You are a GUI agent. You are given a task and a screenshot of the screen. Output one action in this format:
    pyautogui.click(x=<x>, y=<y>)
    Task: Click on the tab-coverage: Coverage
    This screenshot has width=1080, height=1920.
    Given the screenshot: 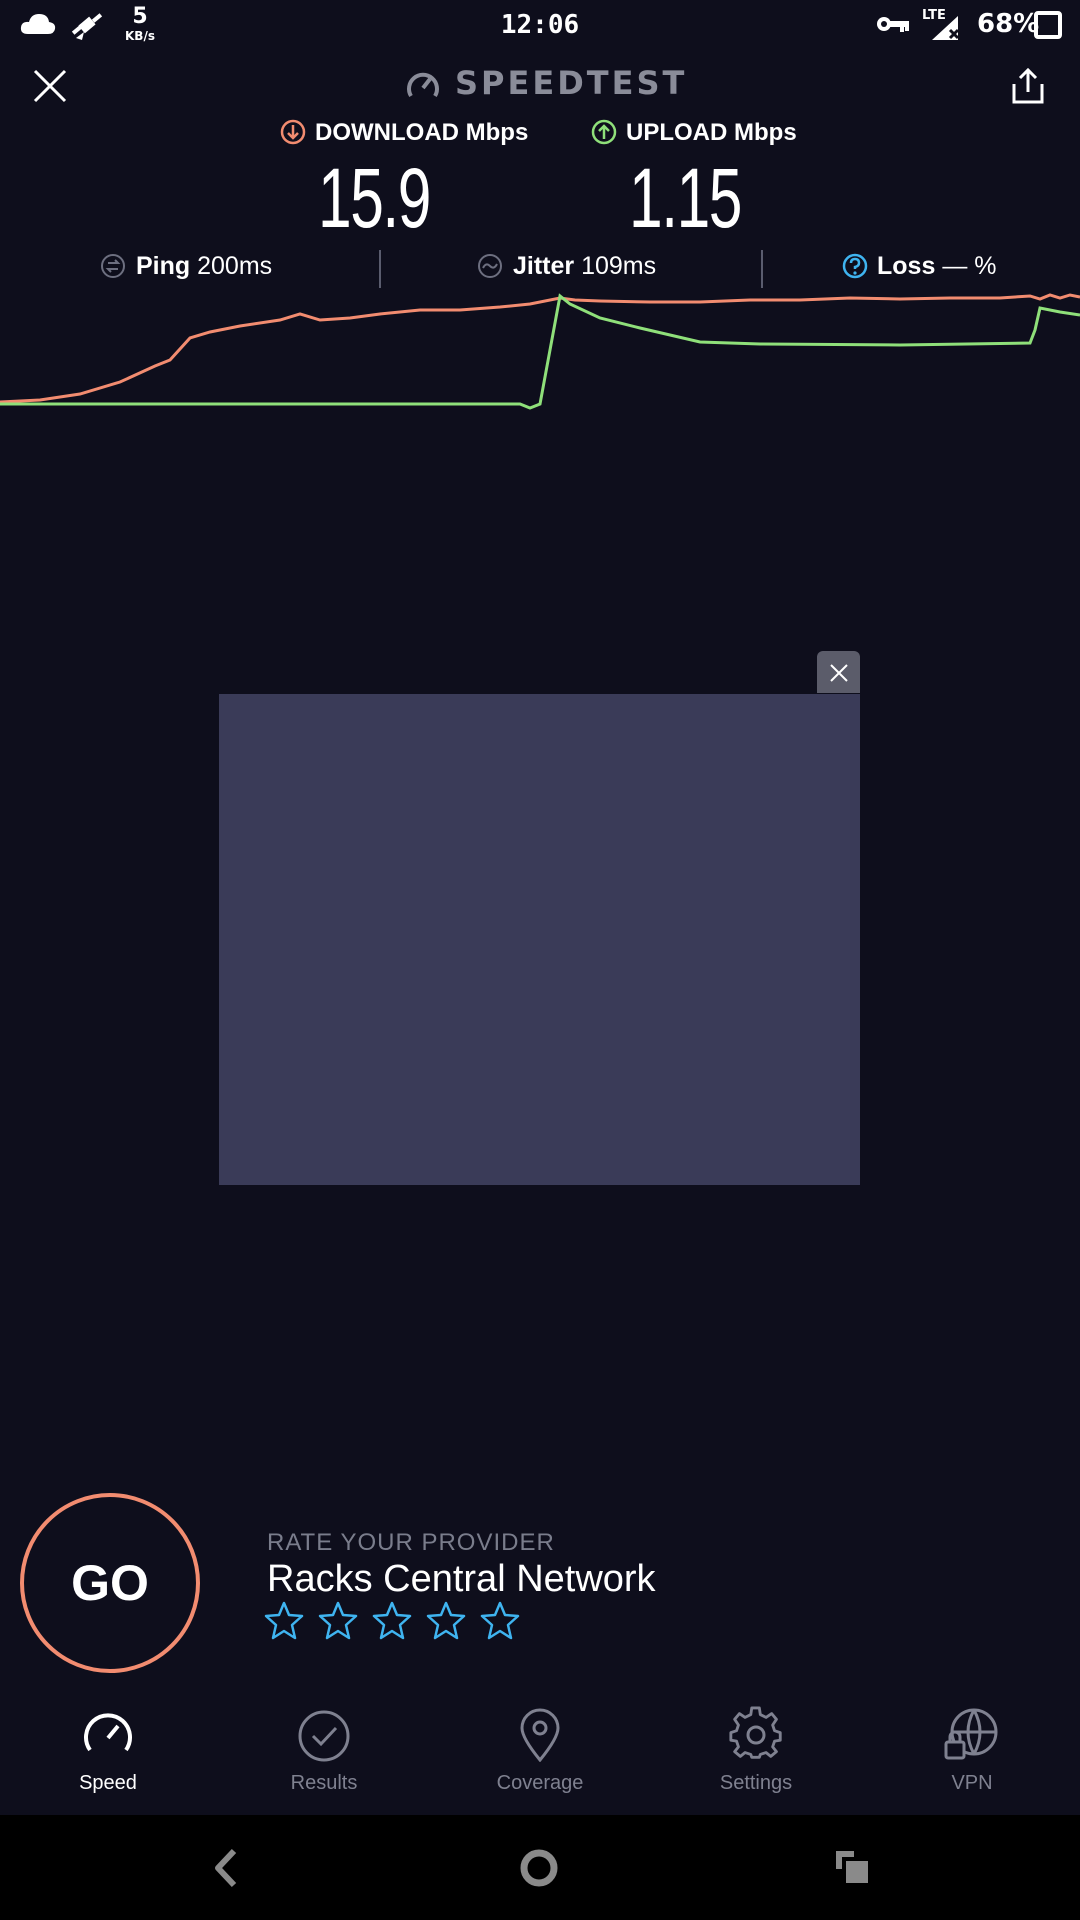 What is the action you would take?
    pyautogui.click(x=540, y=1750)
    